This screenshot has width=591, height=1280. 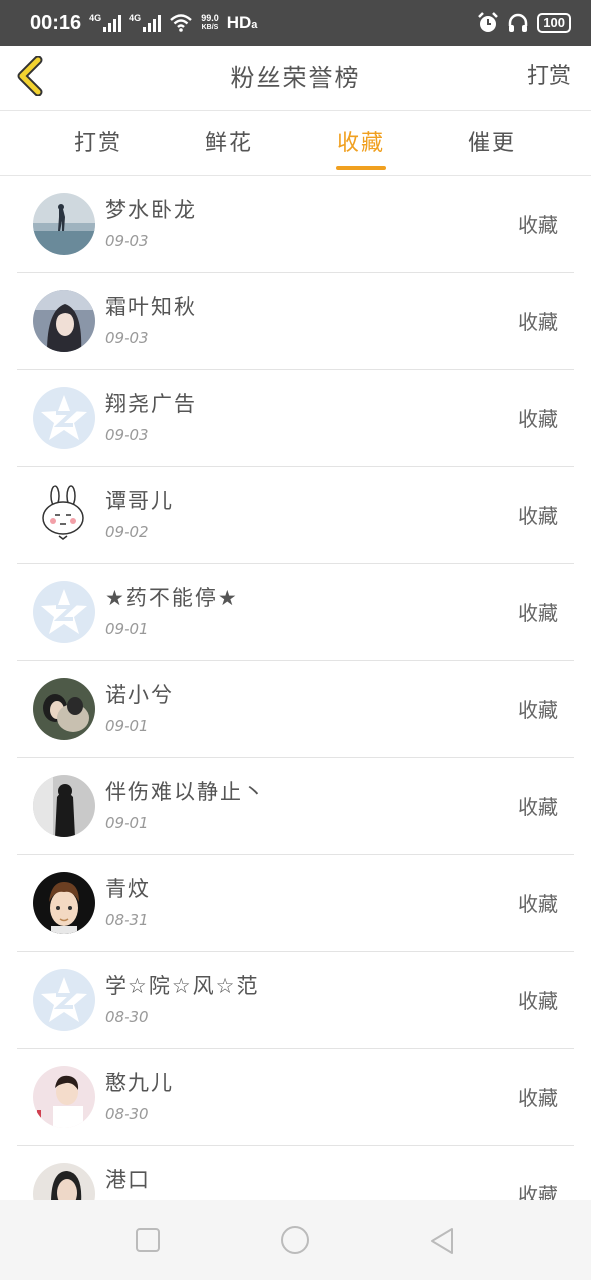 I want to click on list-item: 憨九儿 08-30 收藏, so click(x=295, y=1097).